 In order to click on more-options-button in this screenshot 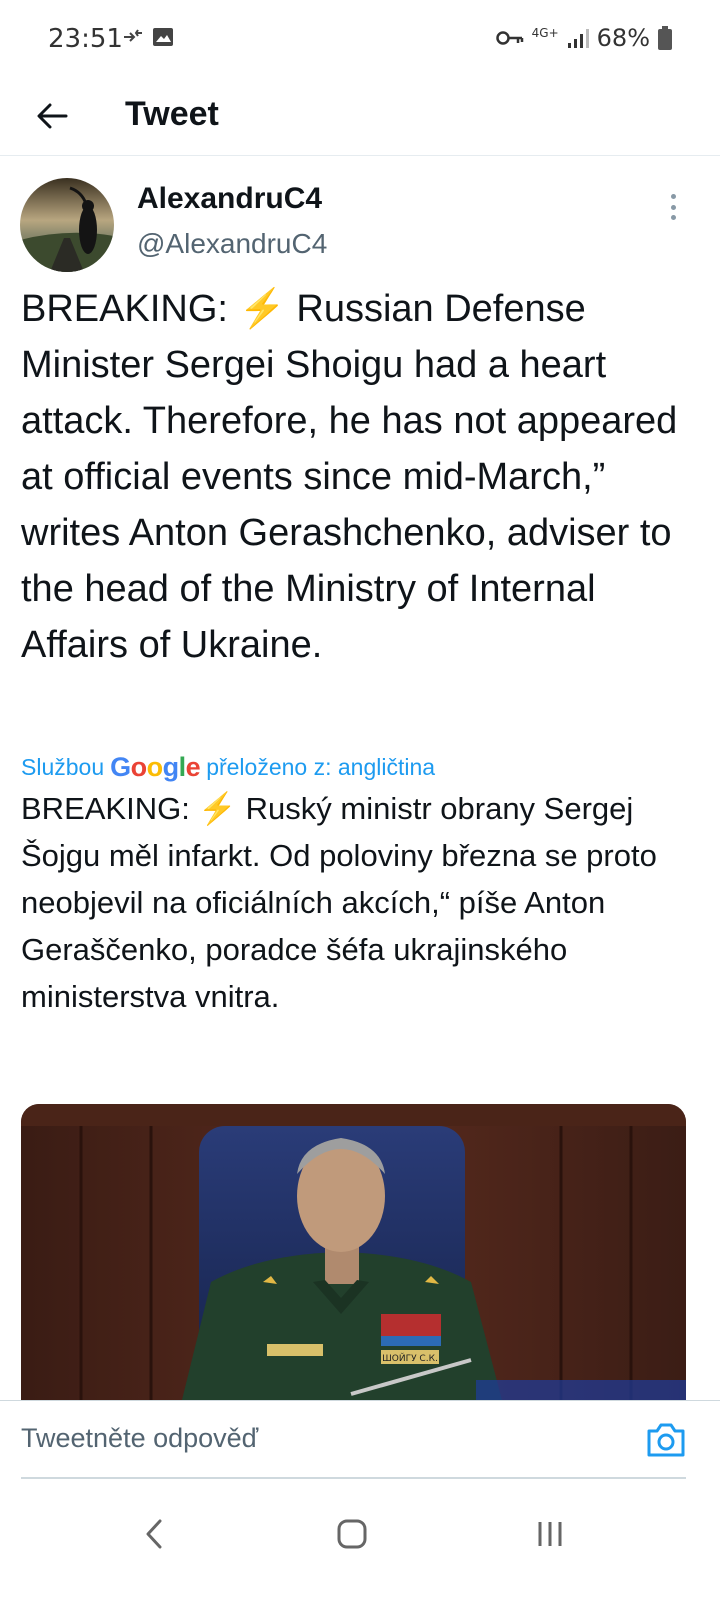, I will do `click(673, 207)`.